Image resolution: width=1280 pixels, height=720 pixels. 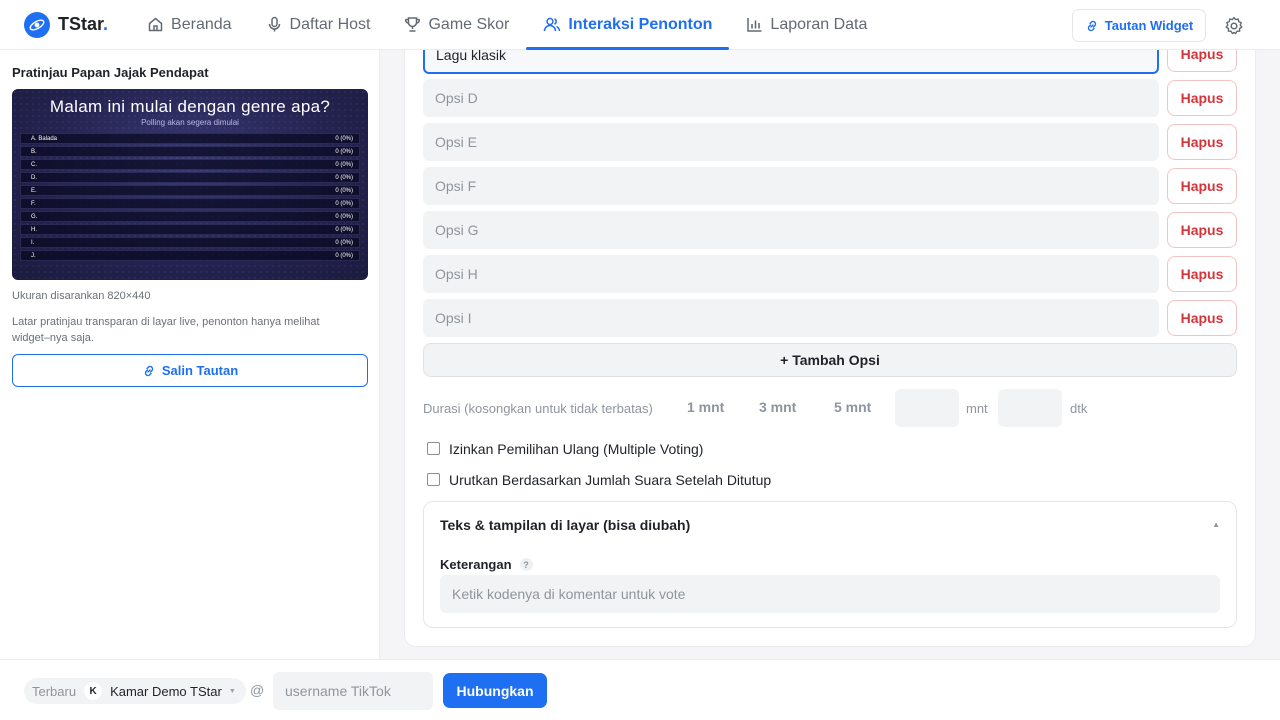 What do you see at coordinates (791, 274) in the screenshot?
I see `option-input-h: Opsi H` at bounding box center [791, 274].